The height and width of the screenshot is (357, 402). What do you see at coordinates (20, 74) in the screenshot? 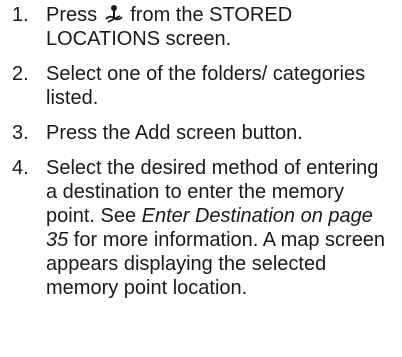
I see `step-number: 2.` at bounding box center [20, 74].